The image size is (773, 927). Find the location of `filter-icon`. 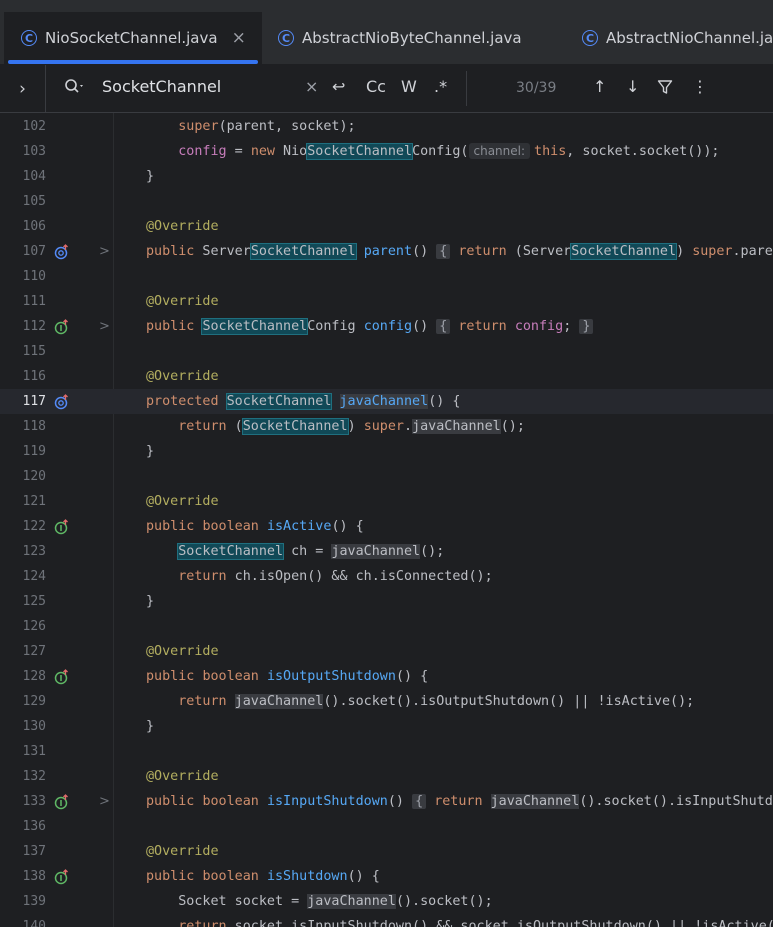

filter-icon is located at coordinates (665, 89).